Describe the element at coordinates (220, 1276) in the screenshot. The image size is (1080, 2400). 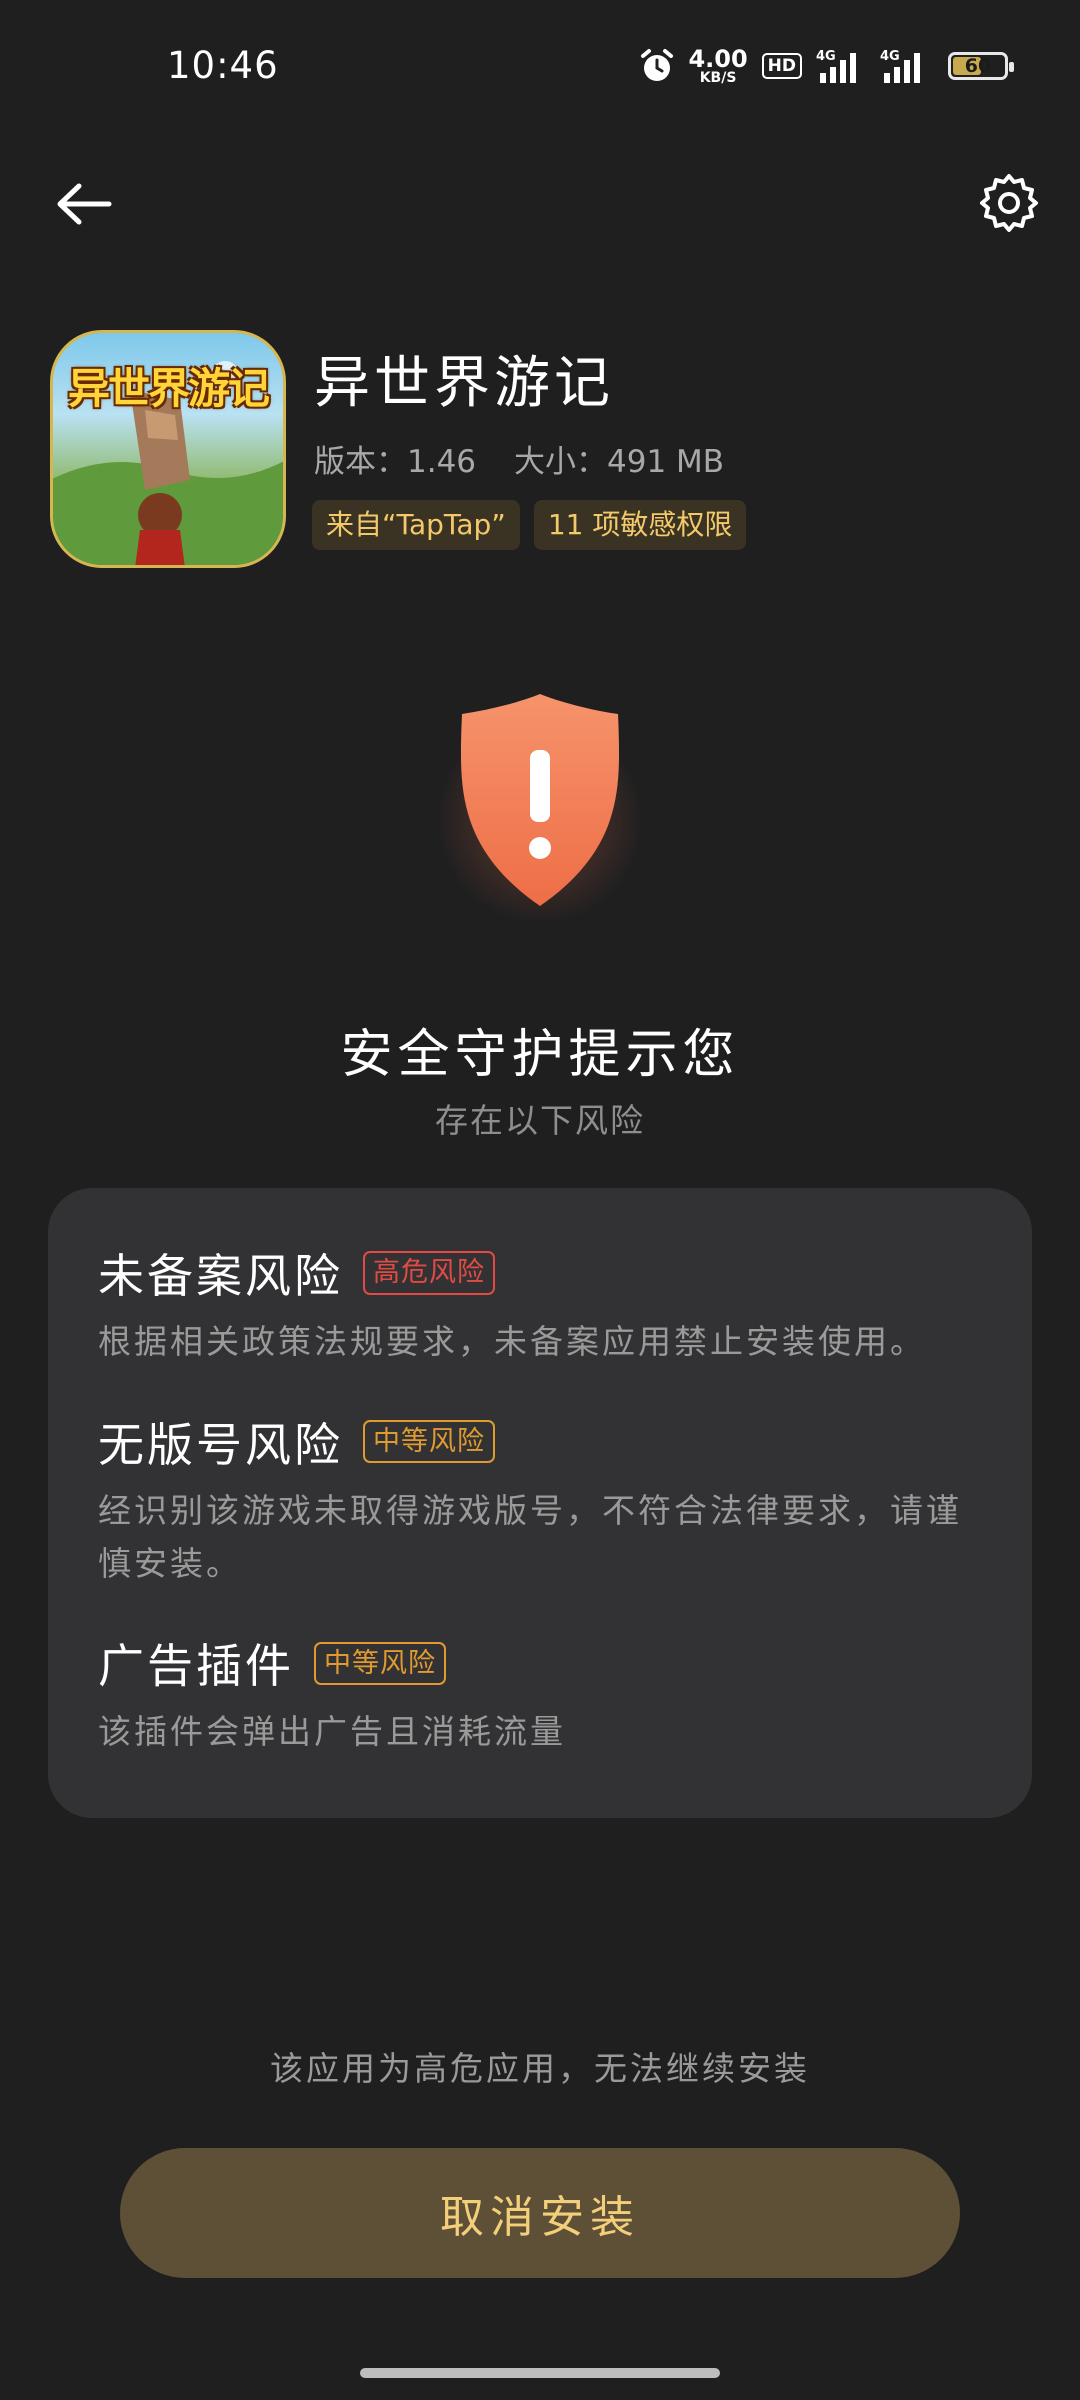
I see `risk-title: 未备案风险` at that location.